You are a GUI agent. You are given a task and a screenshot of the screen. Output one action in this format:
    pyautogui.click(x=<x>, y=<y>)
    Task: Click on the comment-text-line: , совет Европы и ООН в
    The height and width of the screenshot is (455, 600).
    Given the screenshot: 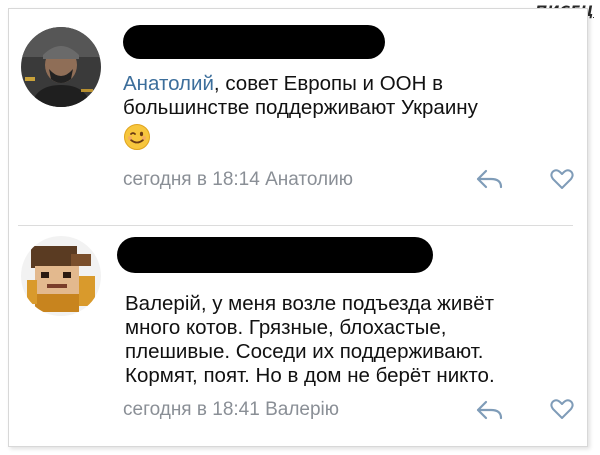 What is the action you would take?
    pyautogui.click(x=328, y=83)
    